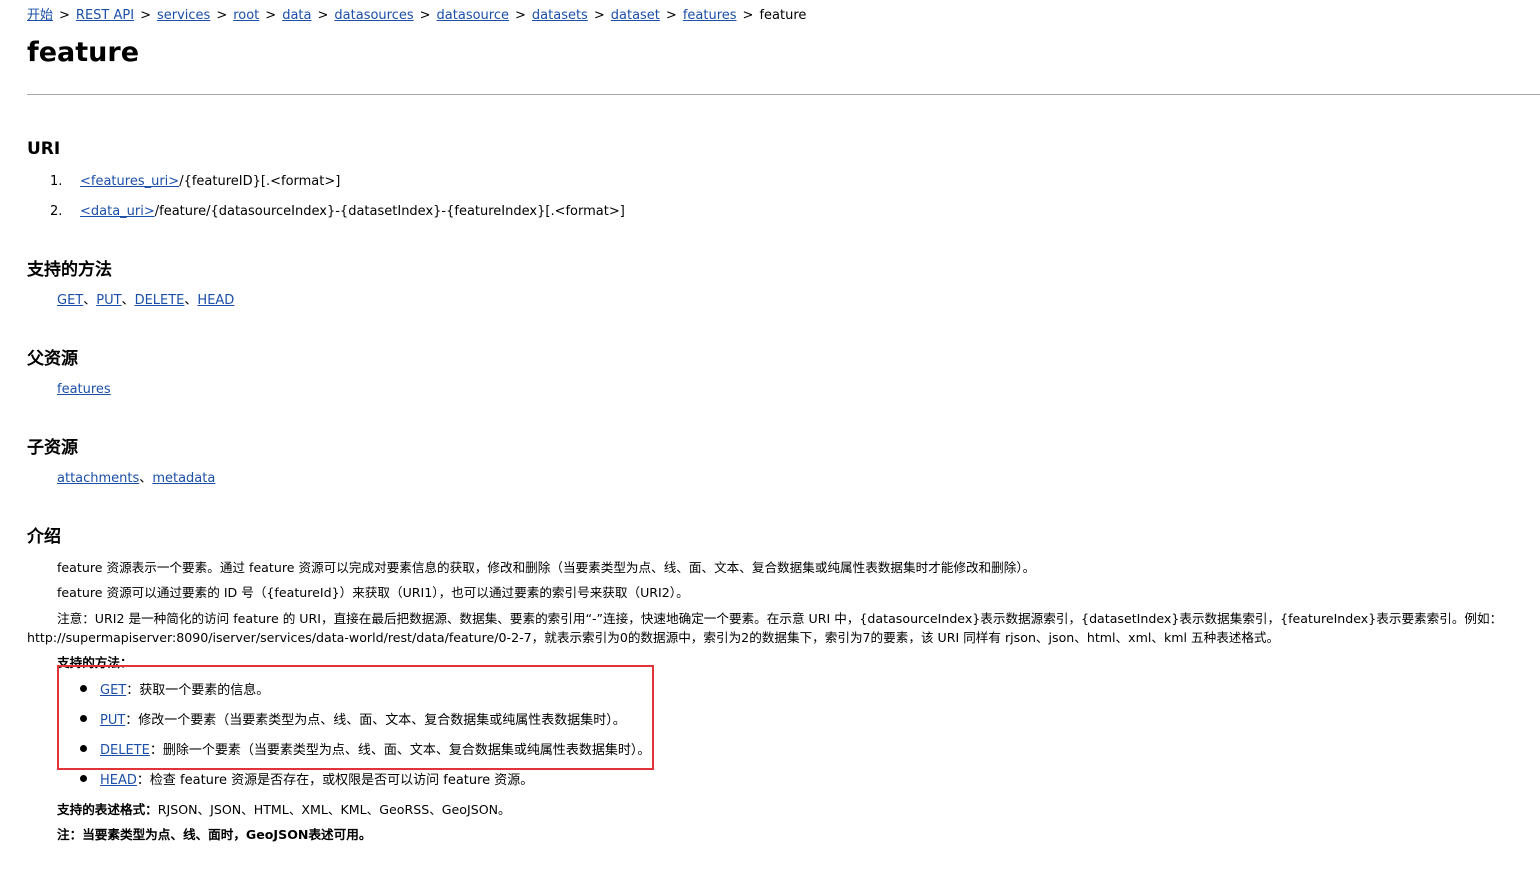 The image size is (1540, 869). I want to click on bullet-icon, so click(83, 778).